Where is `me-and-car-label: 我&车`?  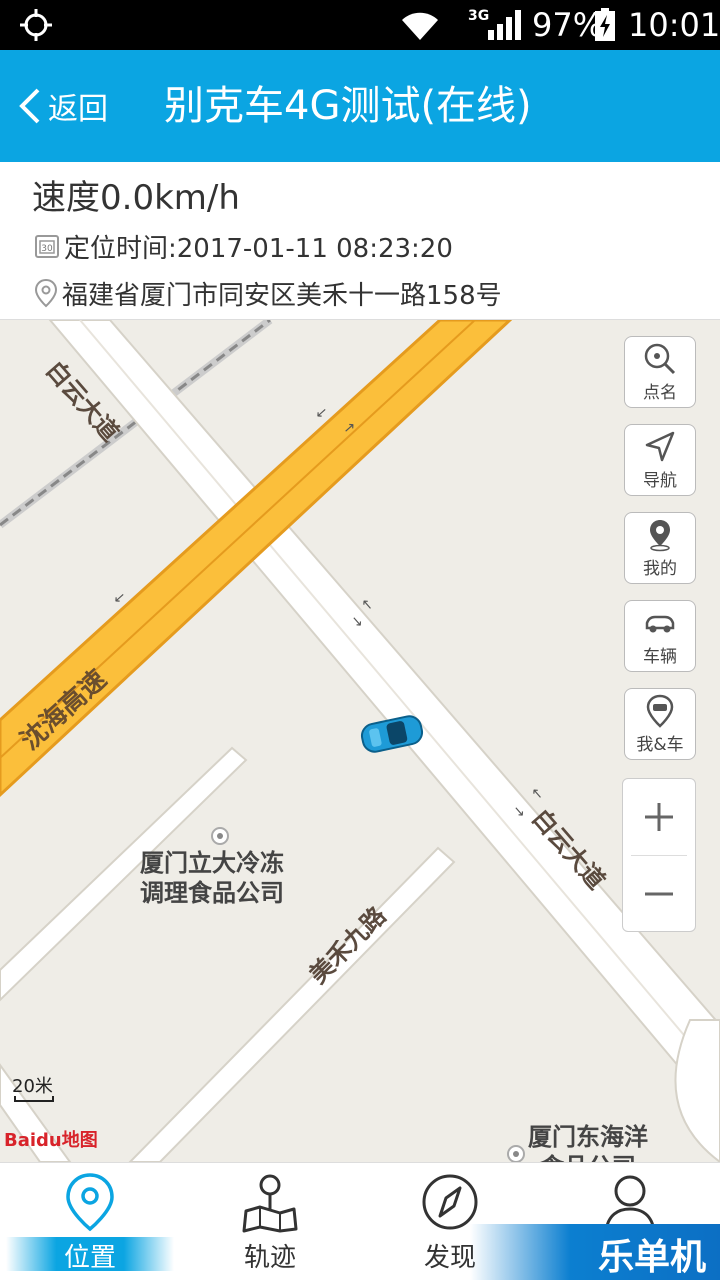 me-and-car-label: 我&车 is located at coordinates (660, 744).